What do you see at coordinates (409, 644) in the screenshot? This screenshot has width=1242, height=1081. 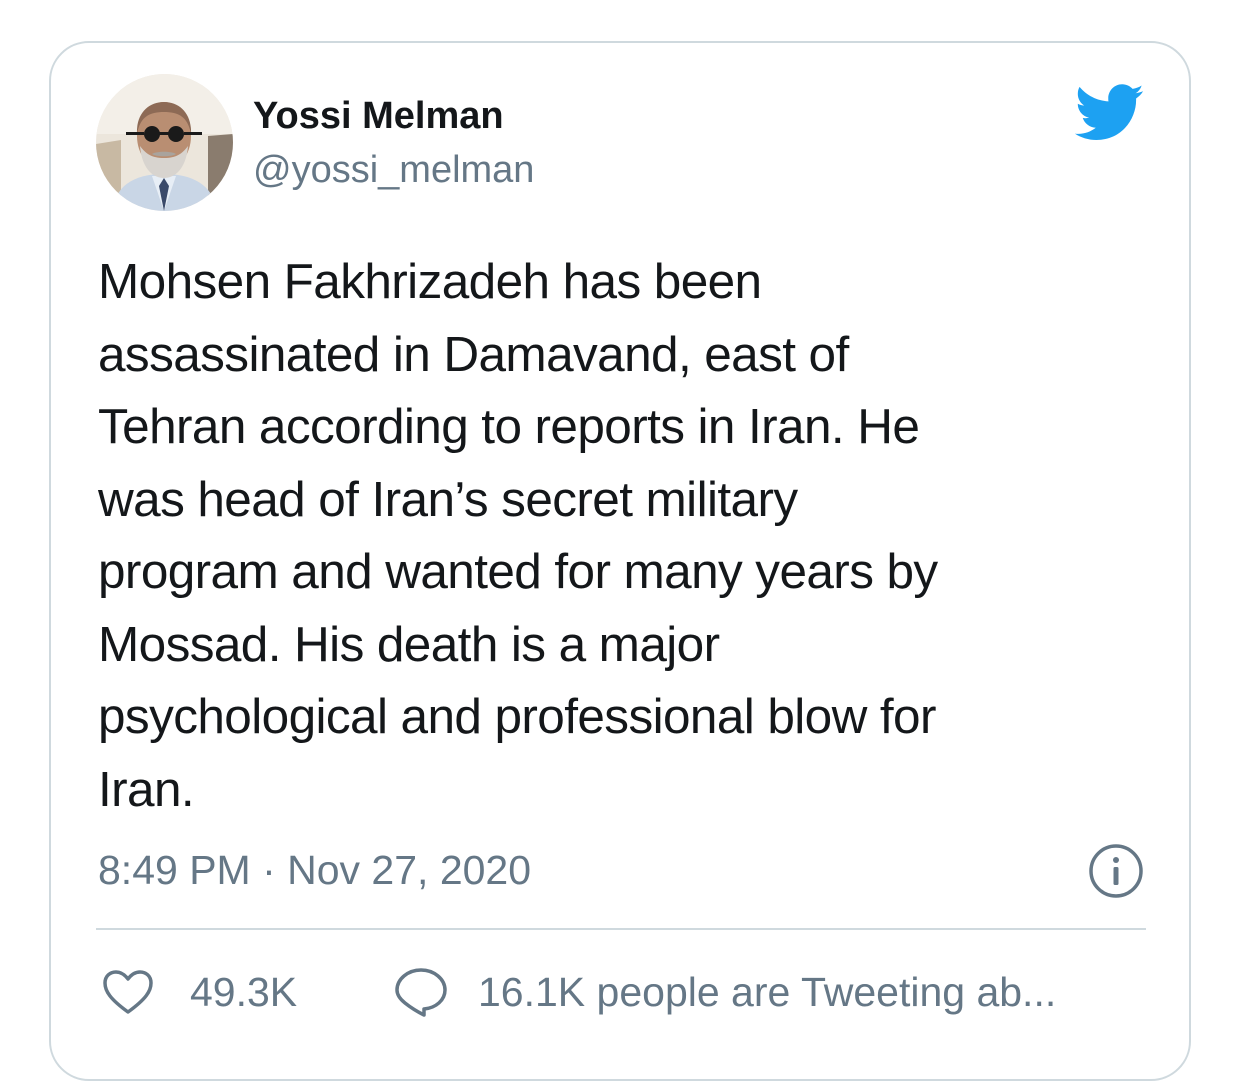 I see `tweet-text-line: Mossad. His death is a major` at bounding box center [409, 644].